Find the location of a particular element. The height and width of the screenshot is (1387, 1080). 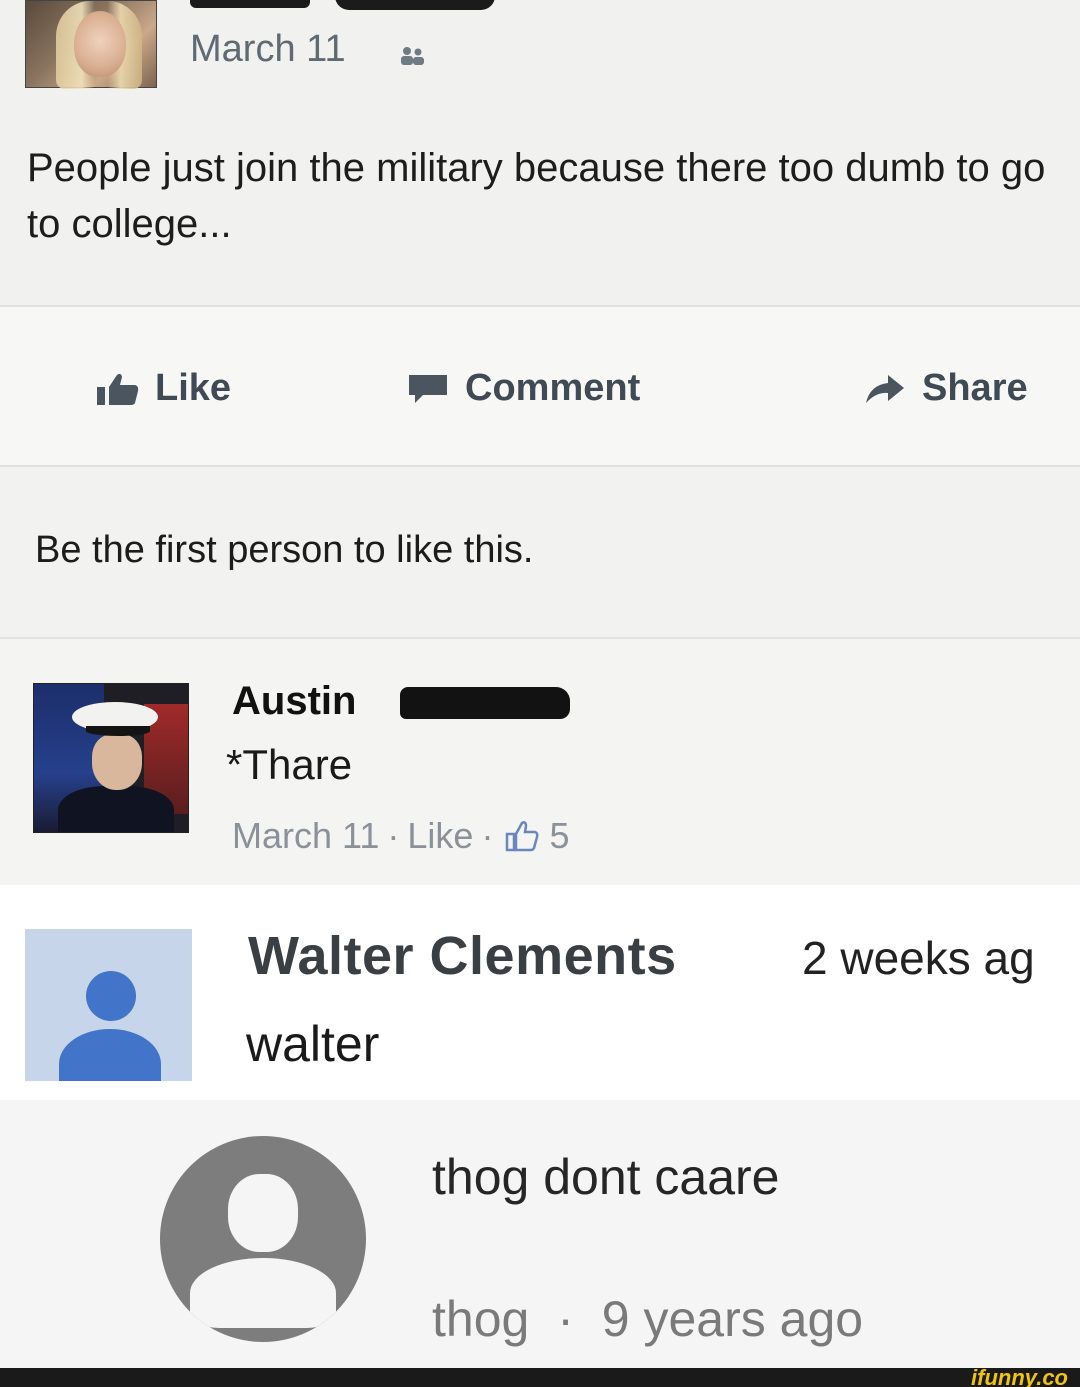

default-user-icon is located at coordinates (263, 1239).